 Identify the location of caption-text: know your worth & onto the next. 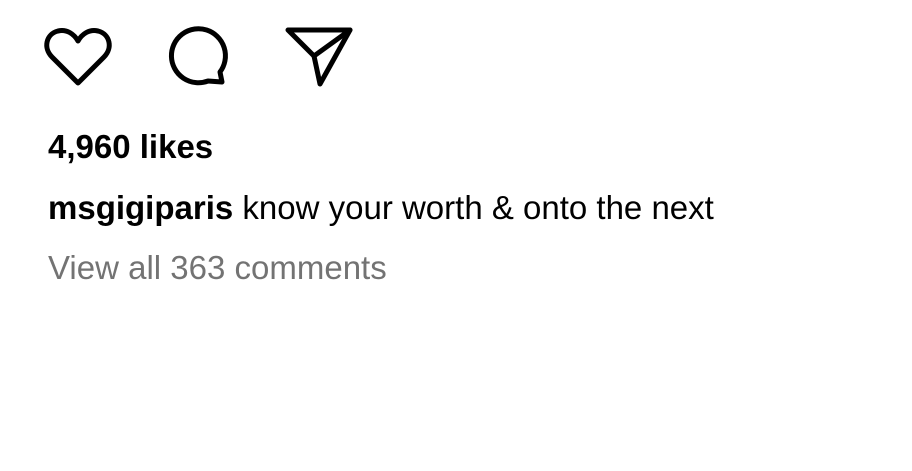
(478, 207).